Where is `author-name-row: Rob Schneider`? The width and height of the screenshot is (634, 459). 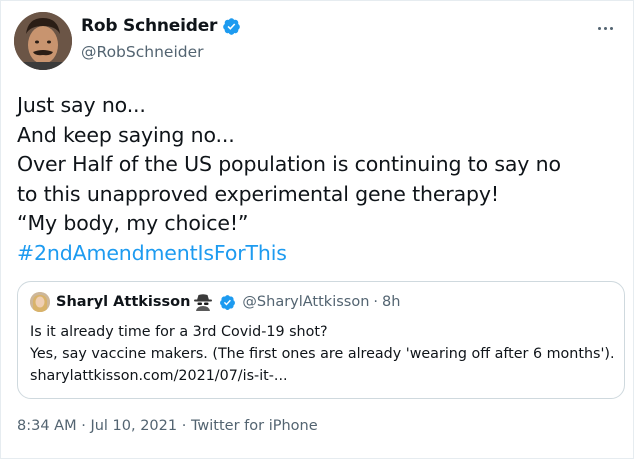 author-name-row: Rob Schneider is located at coordinates (161, 26).